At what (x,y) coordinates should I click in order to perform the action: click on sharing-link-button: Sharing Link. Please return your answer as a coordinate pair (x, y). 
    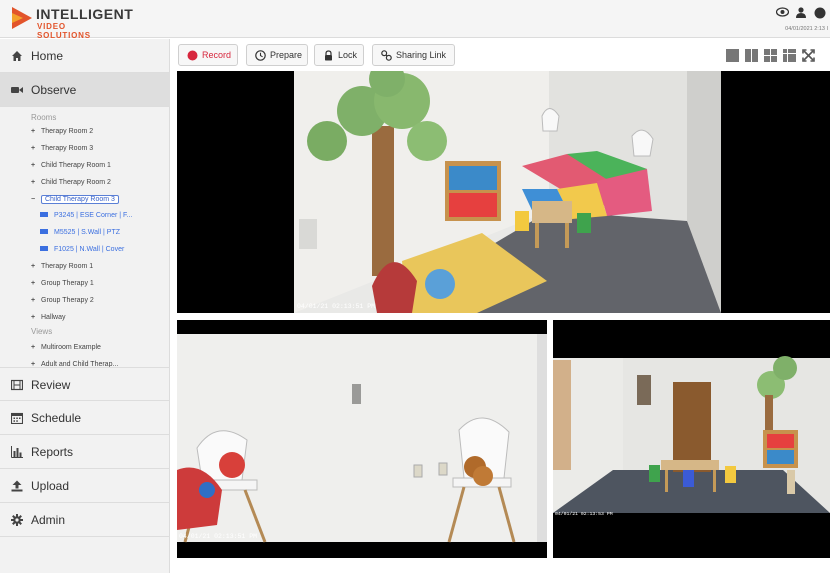
    Looking at the image, I should click on (413, 55).